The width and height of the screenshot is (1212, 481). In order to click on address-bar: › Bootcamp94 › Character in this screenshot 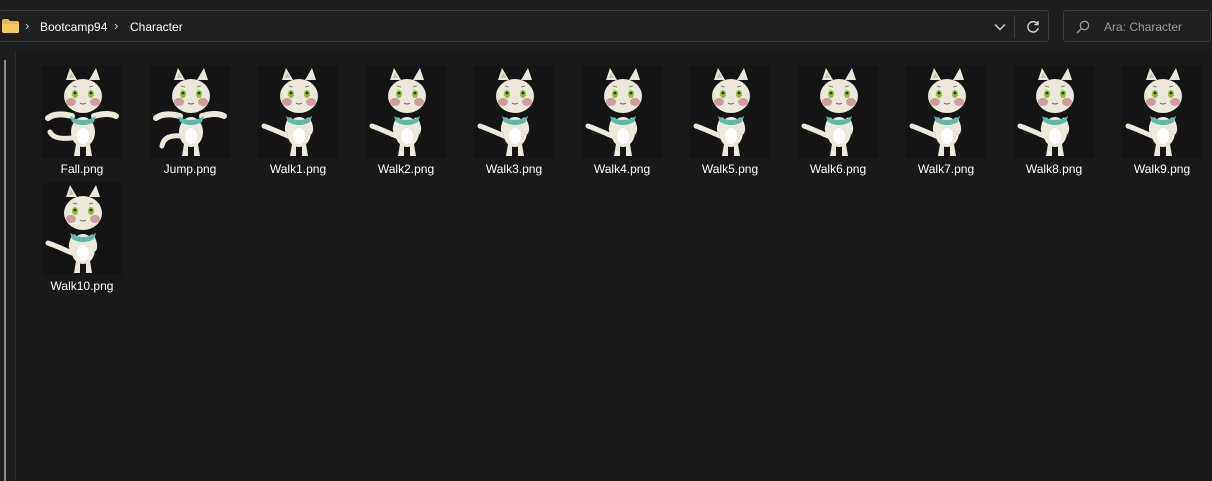, I will do `click(524, 26)`.